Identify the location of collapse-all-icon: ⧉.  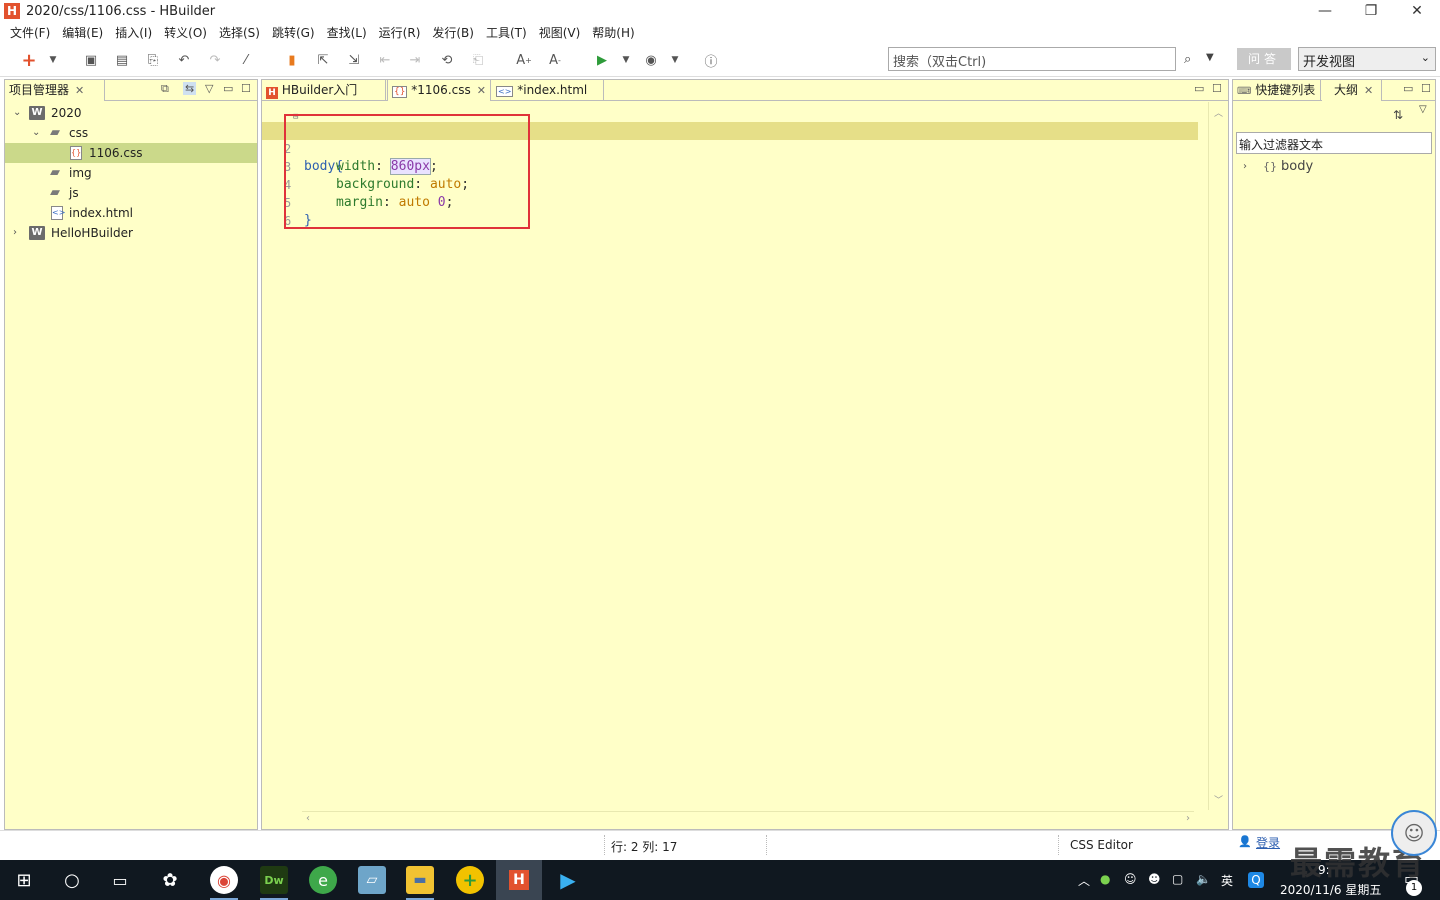
(165, 89).